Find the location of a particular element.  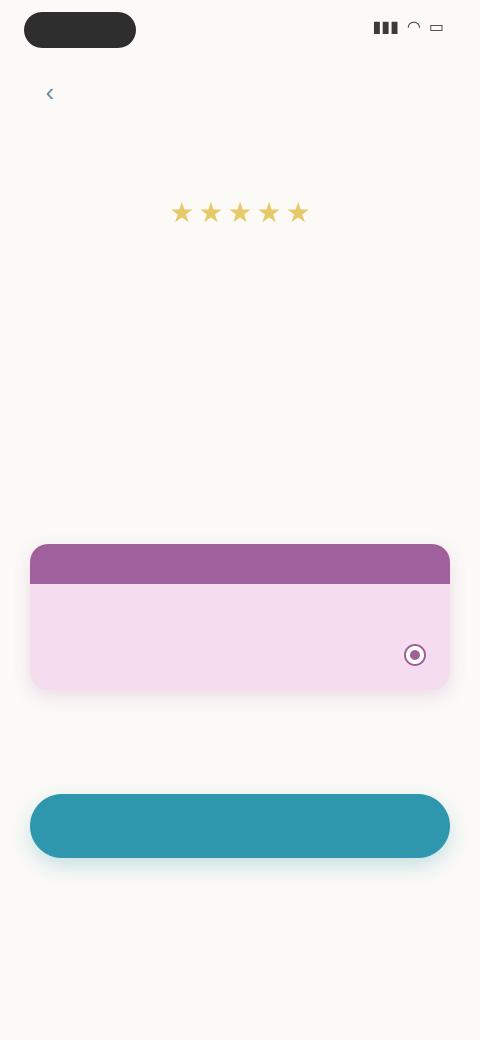

alternative-plan-row is located at coordinates (240, 734).